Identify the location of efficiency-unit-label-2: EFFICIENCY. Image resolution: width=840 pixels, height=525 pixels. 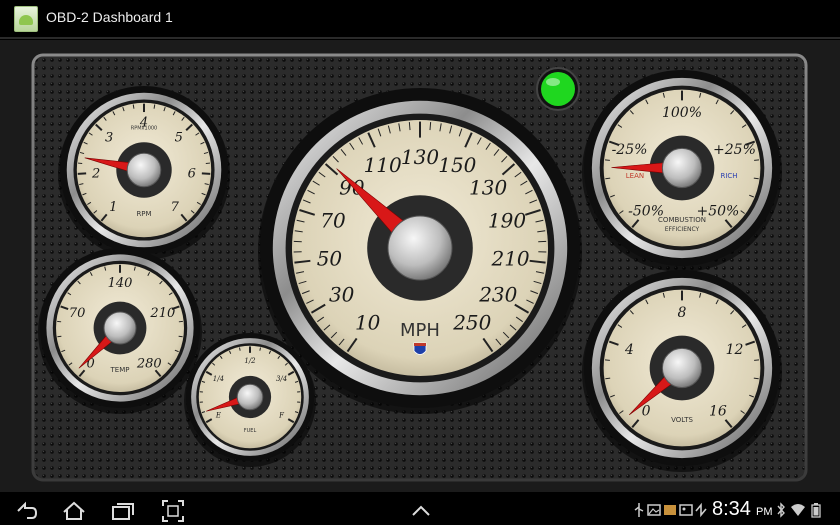
(682, 229).